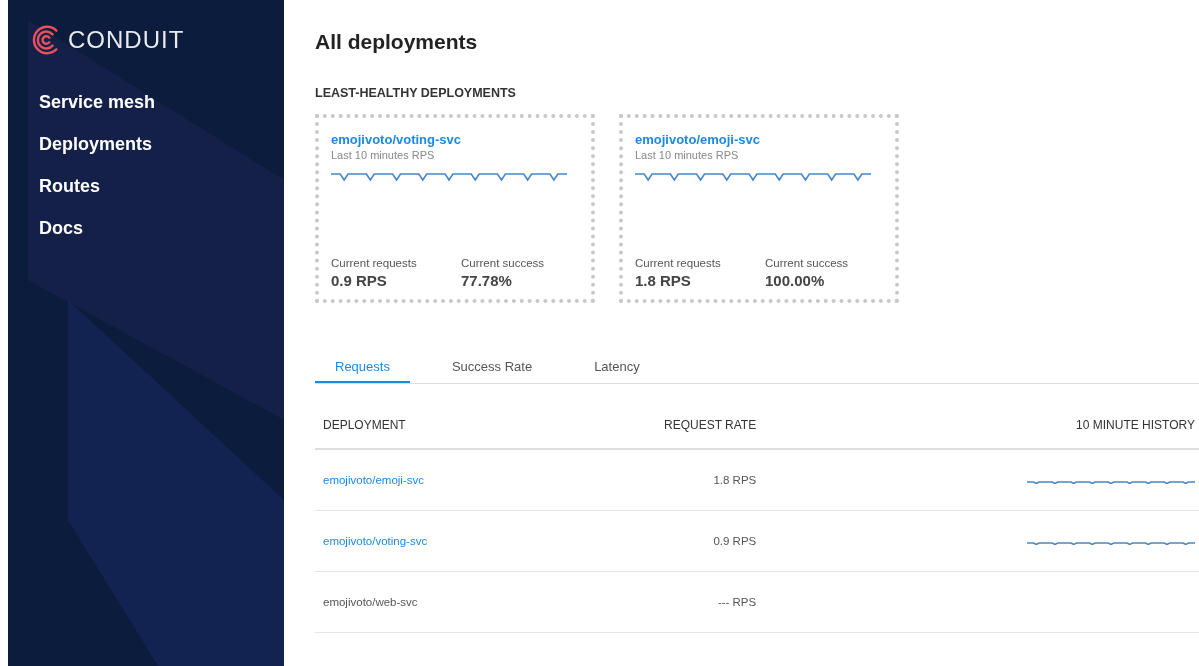 This screenshot has height=666, width=1199. Describe the element at coordinates (364, 425) in the screenshot. I see `column-header: DEPLOYMENT` at that location.